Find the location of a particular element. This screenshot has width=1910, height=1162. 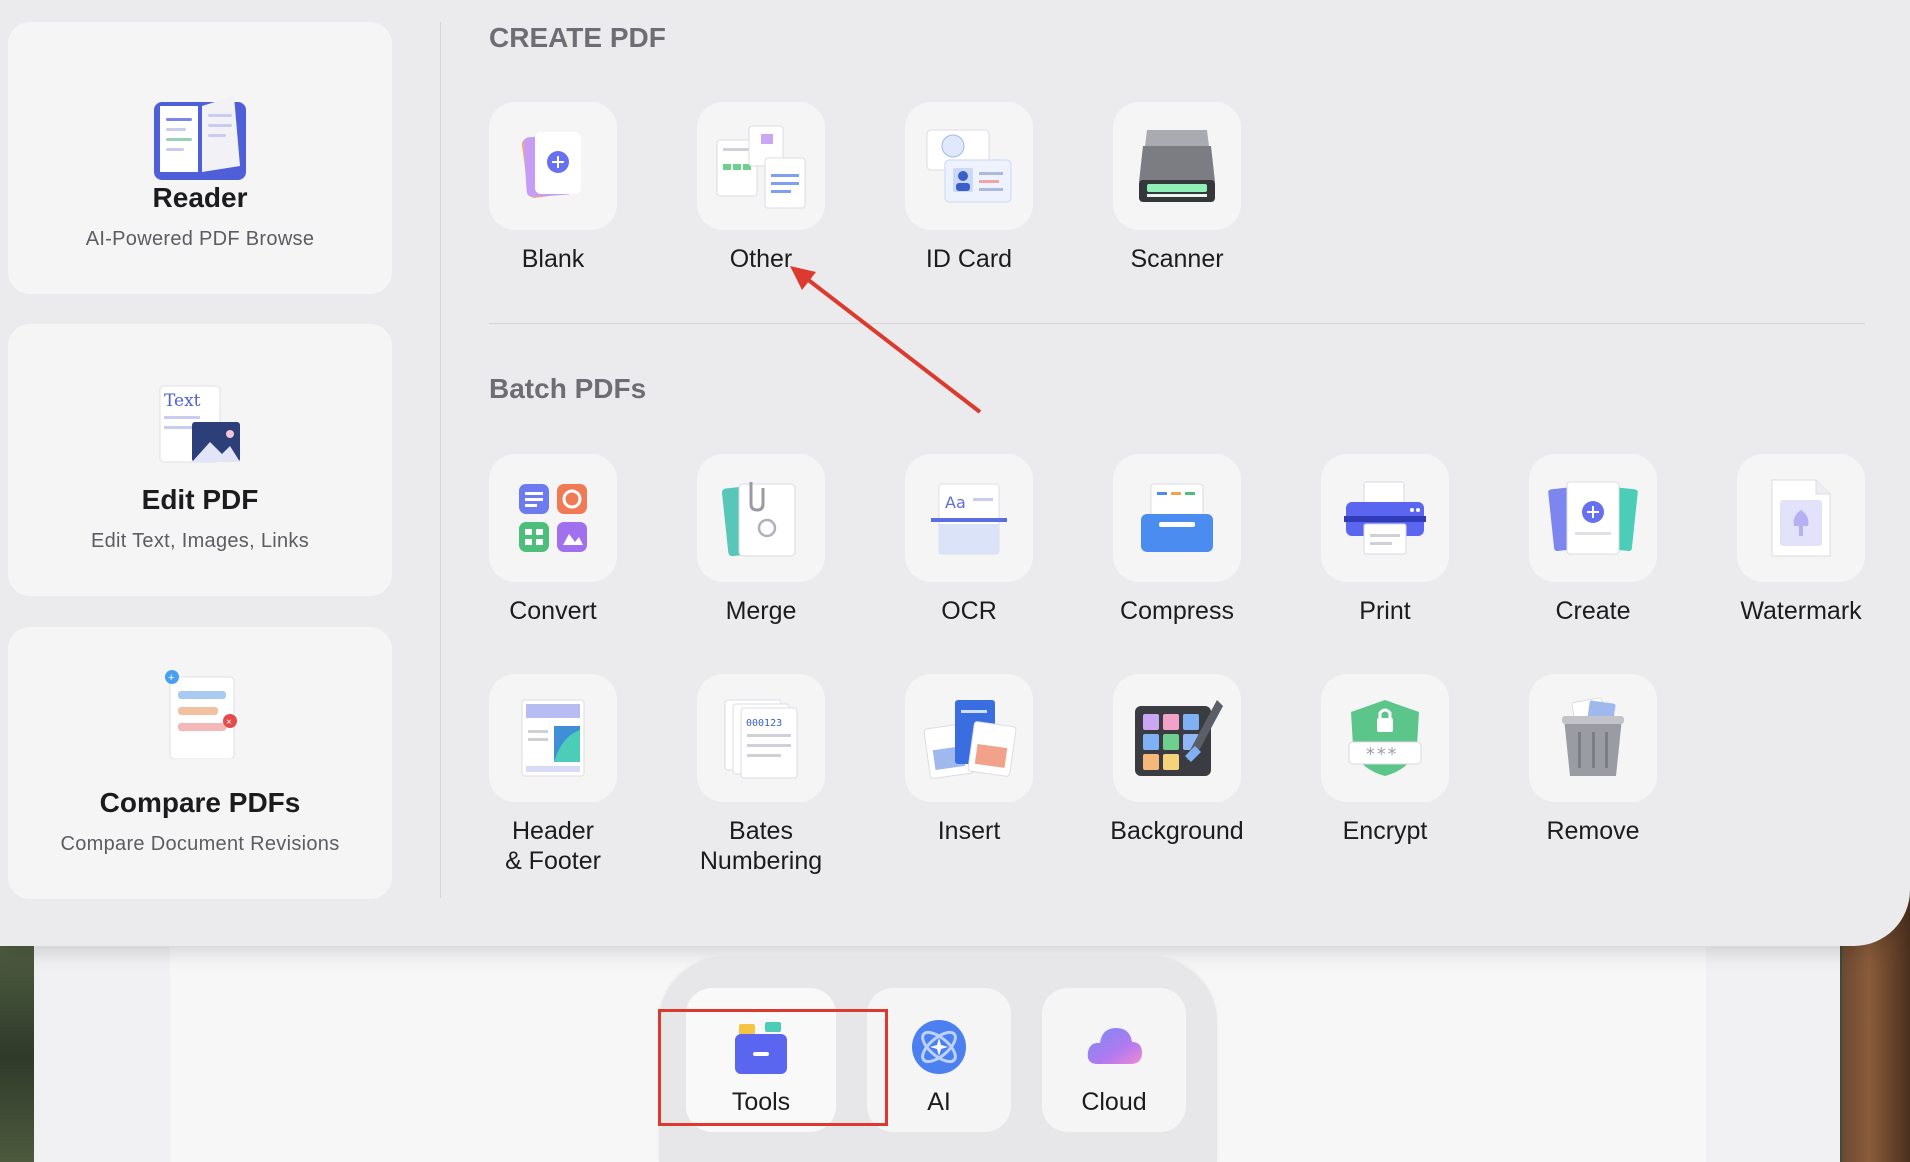

ocr-icon-text: Aa is located at coordinates (955, 502).